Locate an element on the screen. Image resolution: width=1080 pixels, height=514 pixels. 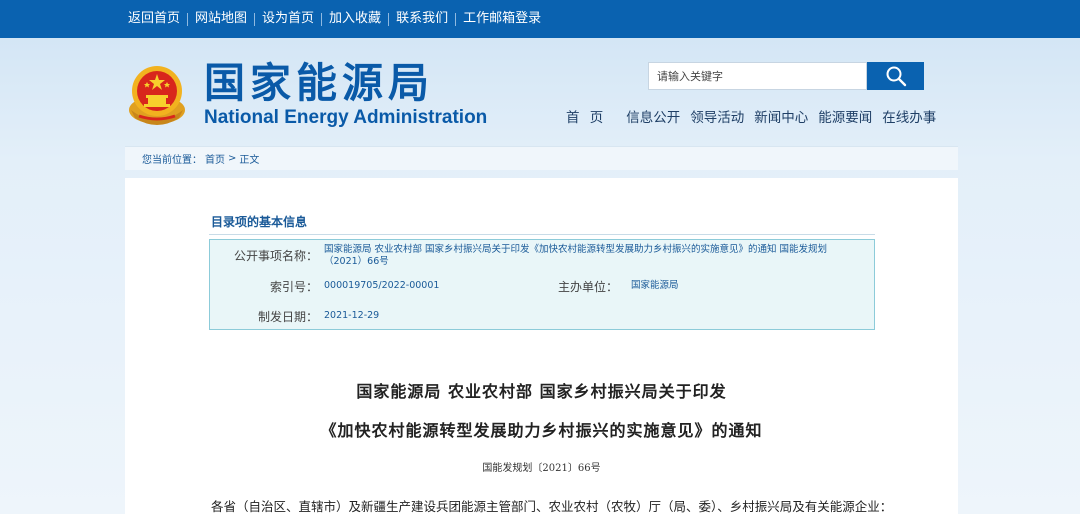
main-nav: 首 页 信息公开 领导活动 新闻中心 能源要闻 在线办事 is located at coordinates (756, 116).